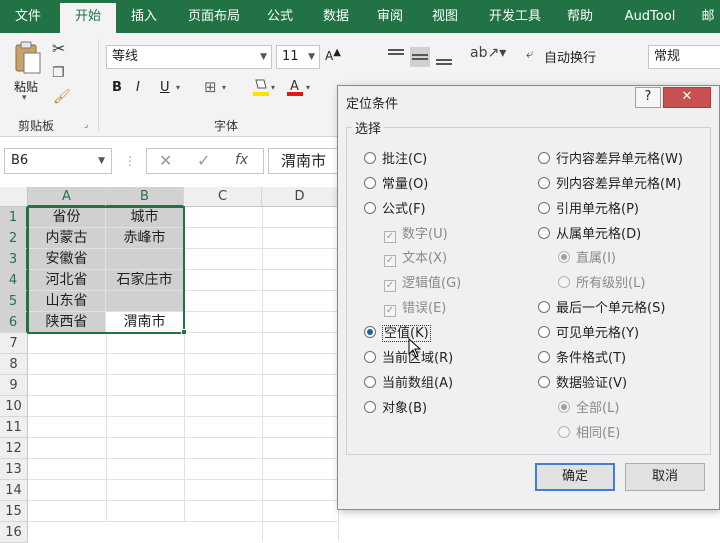 This screenshot has height=543, width=720. What do you see at coordinates (14, 280) in the screenshot?
I see `row-header: 4` at bounding box center [14, 280].